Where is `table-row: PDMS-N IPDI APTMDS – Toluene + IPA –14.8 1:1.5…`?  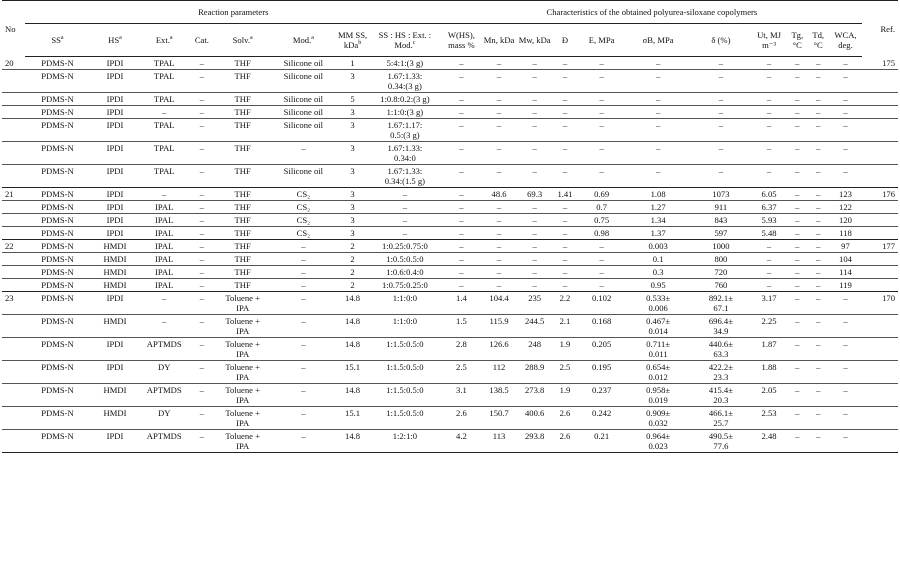
table-row: PDMS-N IPDI APTMDS – Toluene + IPA –14.8 1:1.5… is located at coordinates (450, 349).